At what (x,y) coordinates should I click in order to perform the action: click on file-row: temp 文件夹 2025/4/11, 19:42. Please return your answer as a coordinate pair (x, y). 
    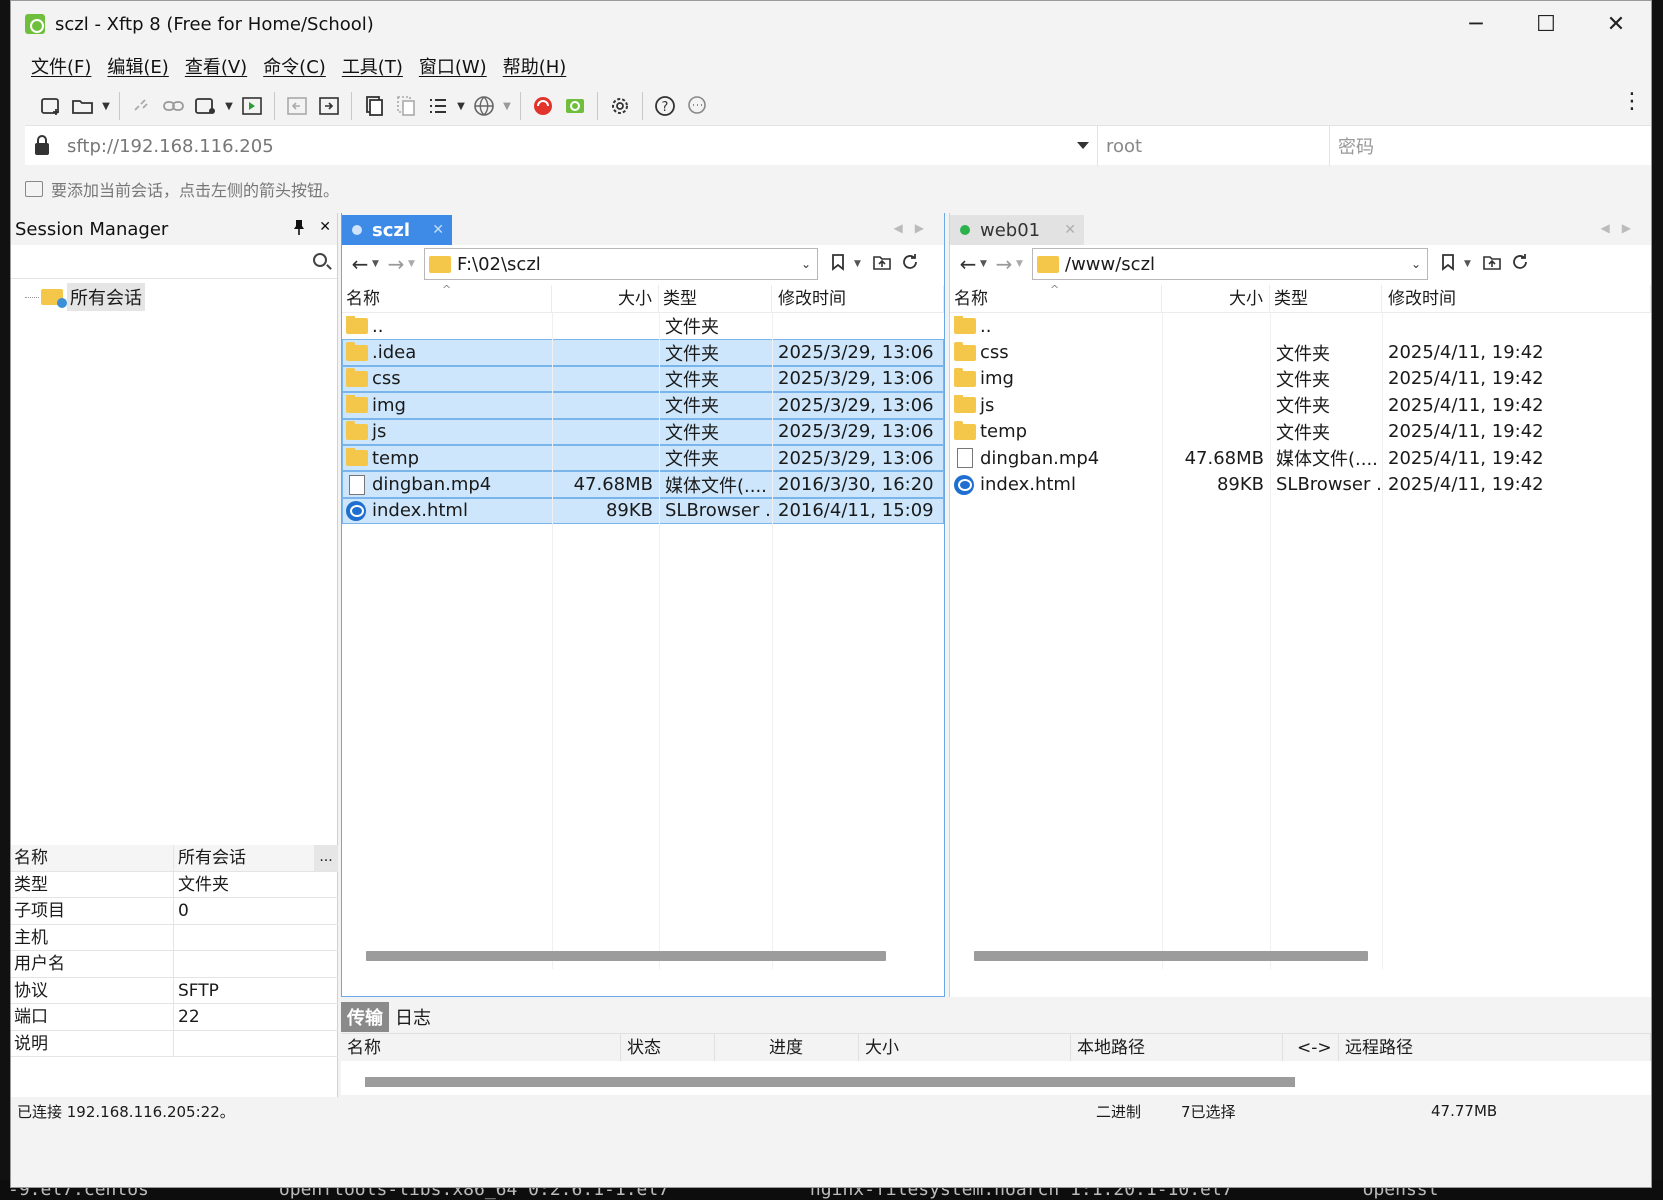
    Looking at the image, I should click on (1300, 432).